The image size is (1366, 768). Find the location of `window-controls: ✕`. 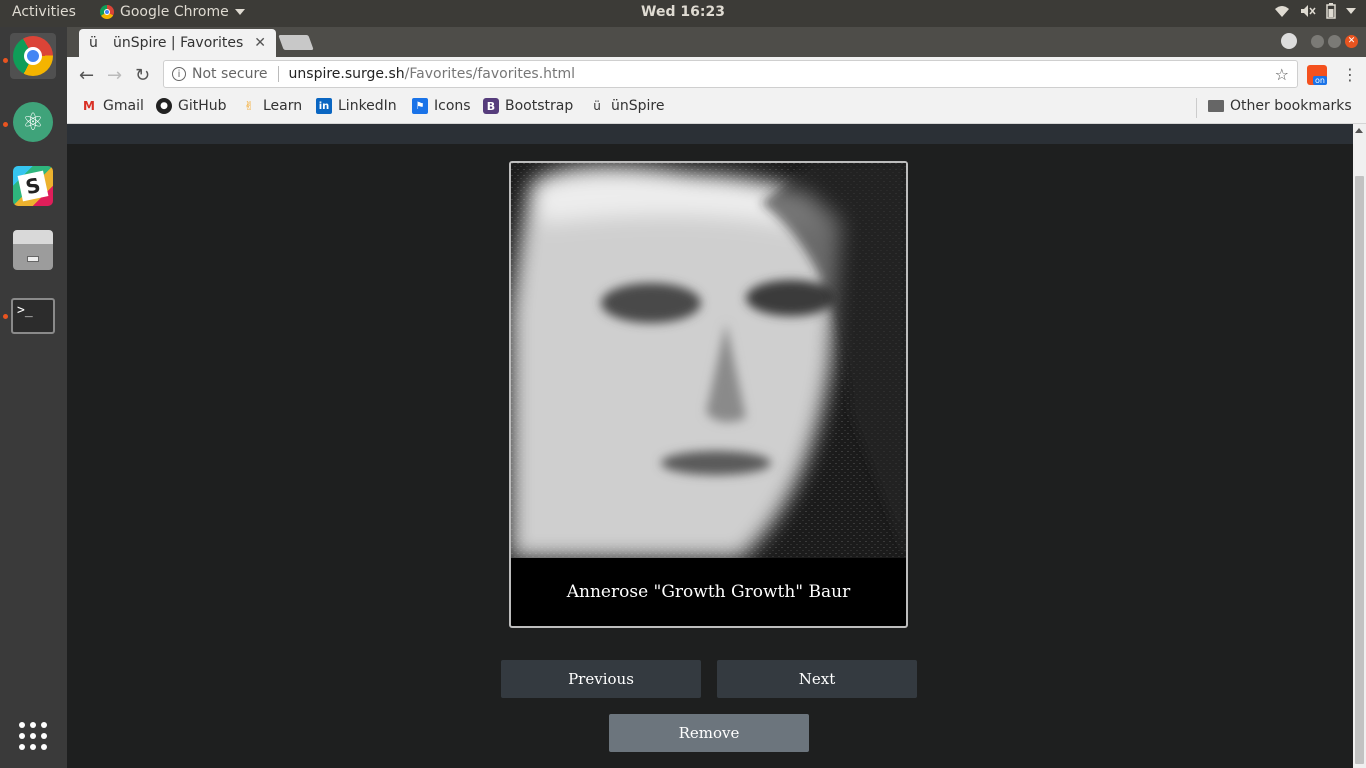

window-controls: ✕ is located at coordinates (1319, 41).